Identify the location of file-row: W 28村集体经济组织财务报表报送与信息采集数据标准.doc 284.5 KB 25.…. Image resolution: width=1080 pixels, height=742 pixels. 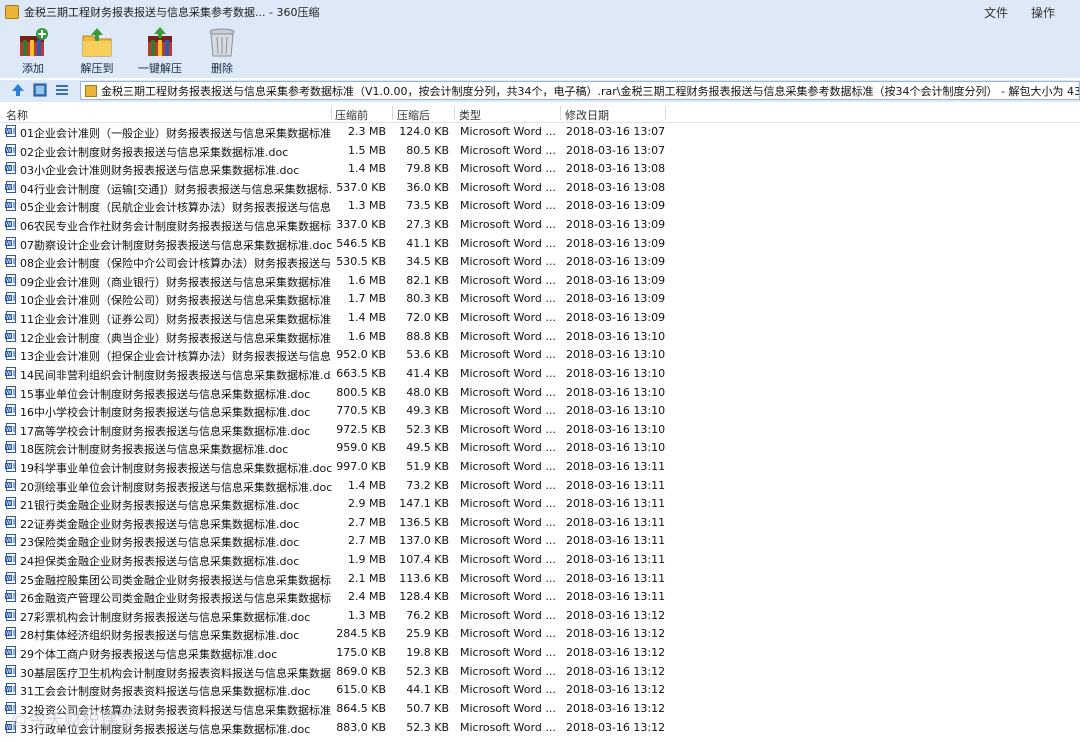
(540, 633).